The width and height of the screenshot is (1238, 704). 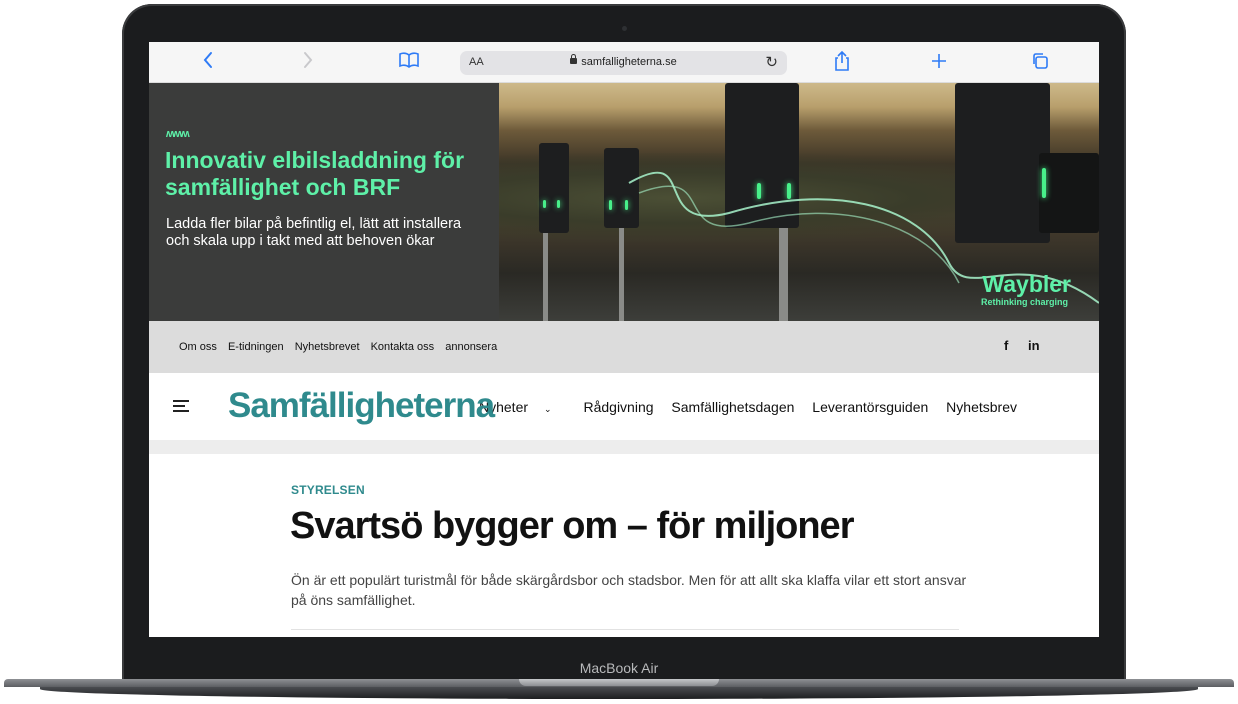 I want to click on link-annonsera: annonsera, so click(x=471, y=347).